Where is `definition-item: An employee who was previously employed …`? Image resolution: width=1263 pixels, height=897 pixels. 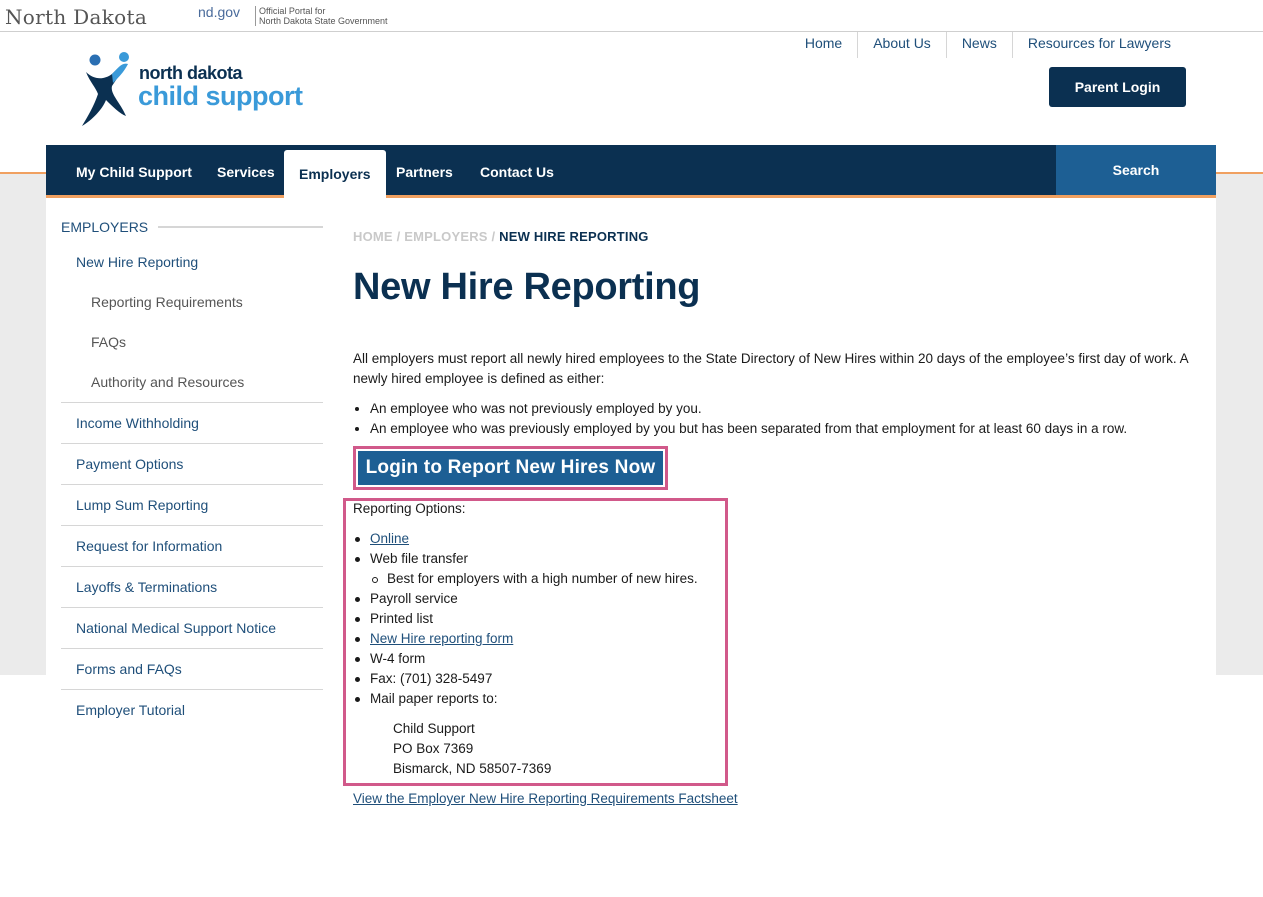
definition-item: An employee who was previously employed … is located at coordinates (748, 429).